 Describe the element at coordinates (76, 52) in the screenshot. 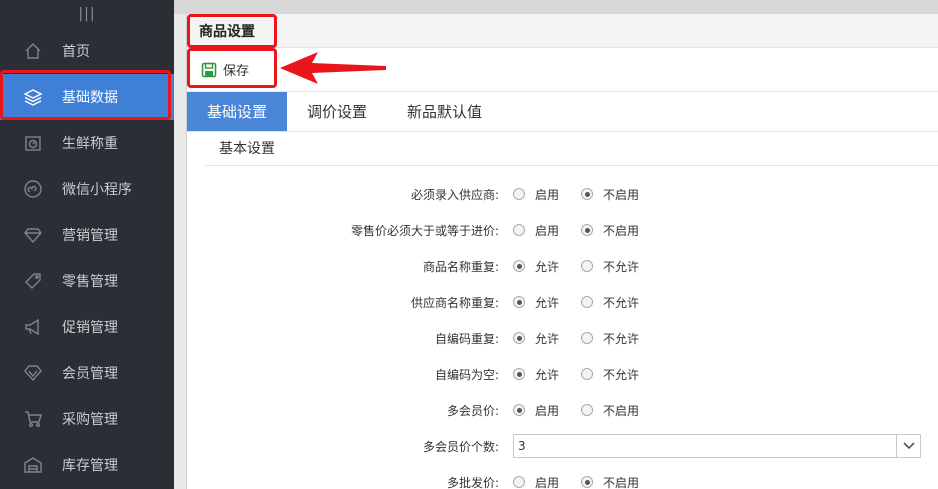

I see `sidebar-item-label: 首页` at that location.